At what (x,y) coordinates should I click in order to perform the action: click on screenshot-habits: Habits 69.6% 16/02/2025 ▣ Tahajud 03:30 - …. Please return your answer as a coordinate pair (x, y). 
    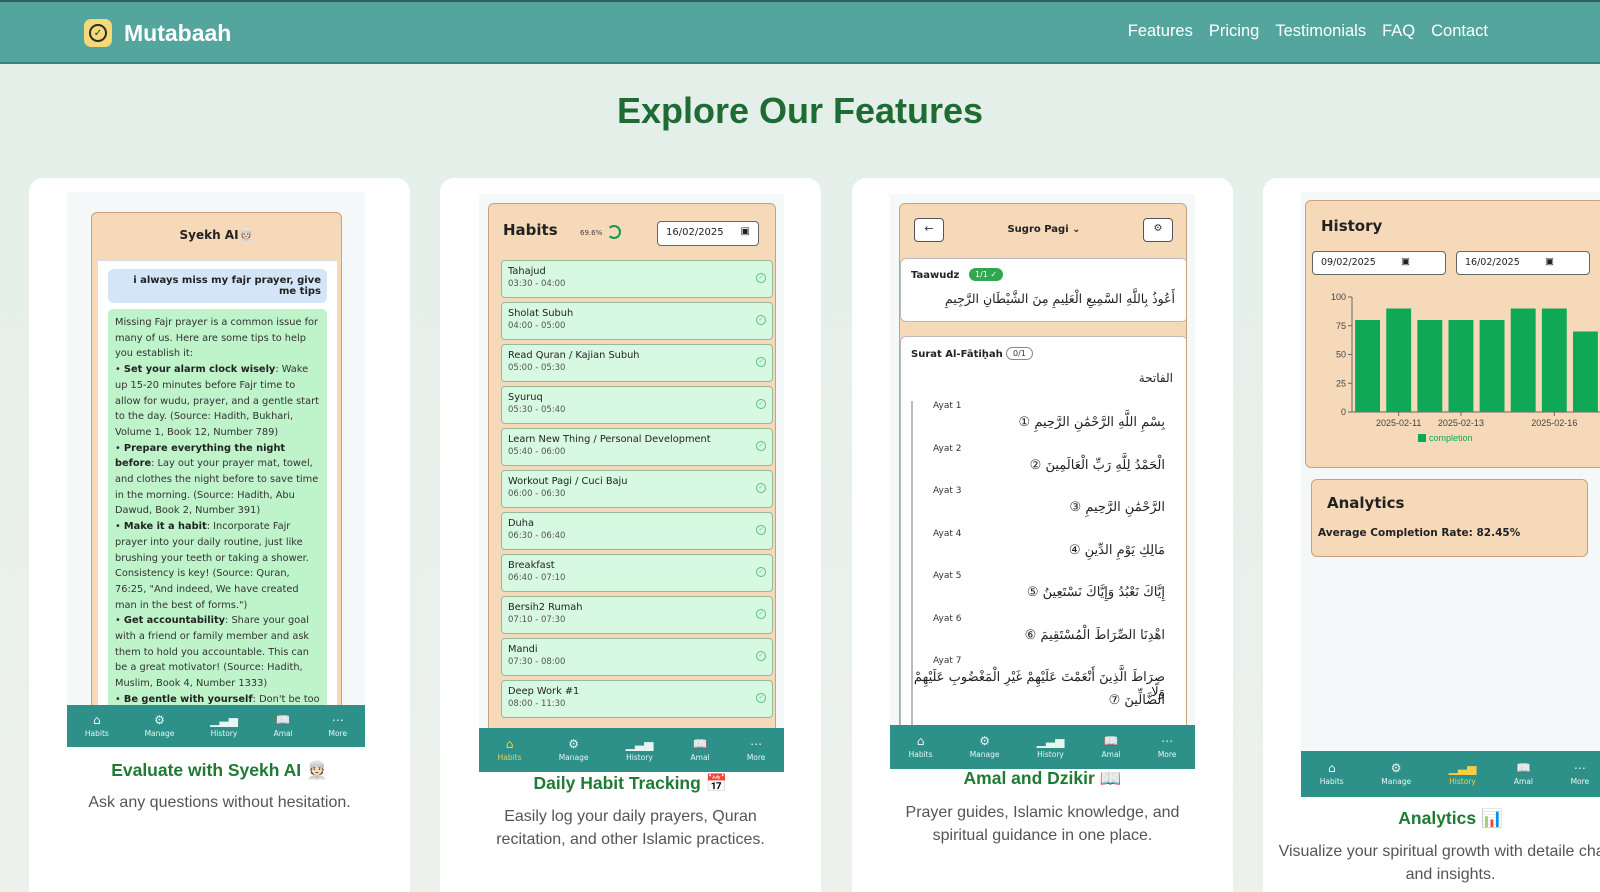
    Looking at the image, I should click on (631, 483).